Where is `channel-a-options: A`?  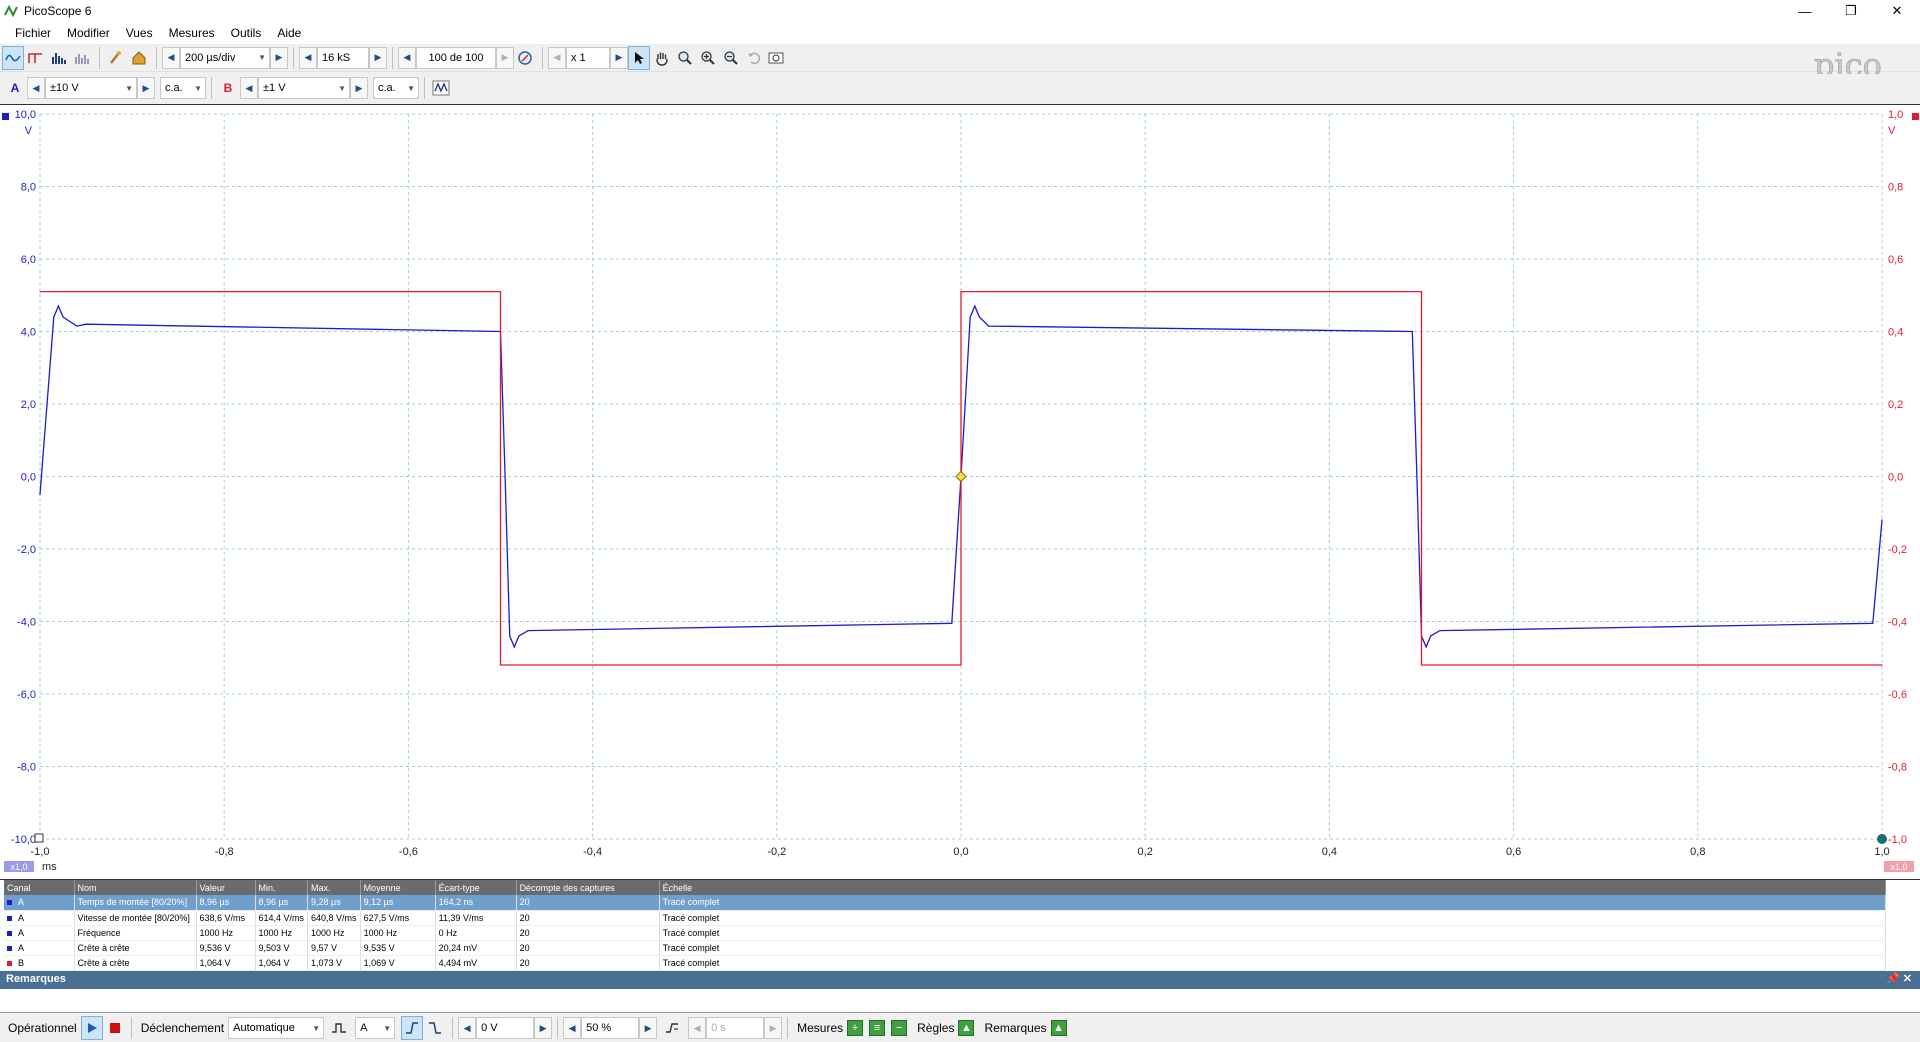 channel-a-options: A is located at coordinates (15, 88).